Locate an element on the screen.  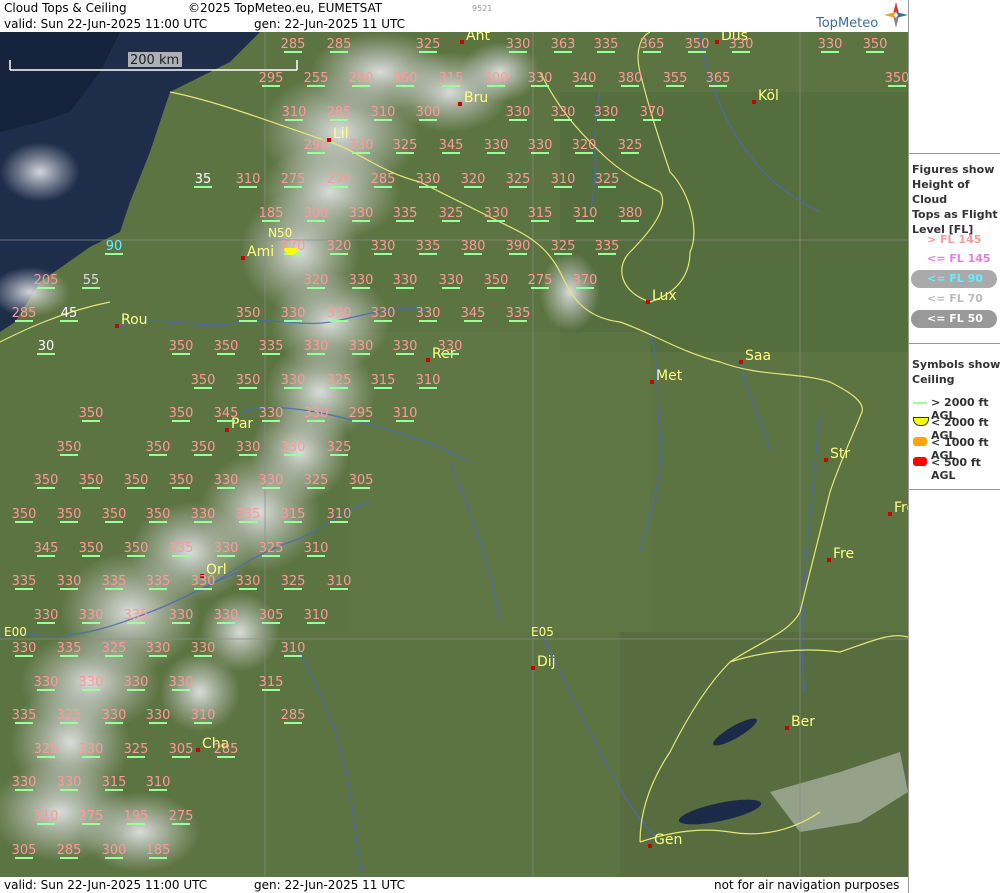
svg-text: Lux is located at coordinates (664, 296).